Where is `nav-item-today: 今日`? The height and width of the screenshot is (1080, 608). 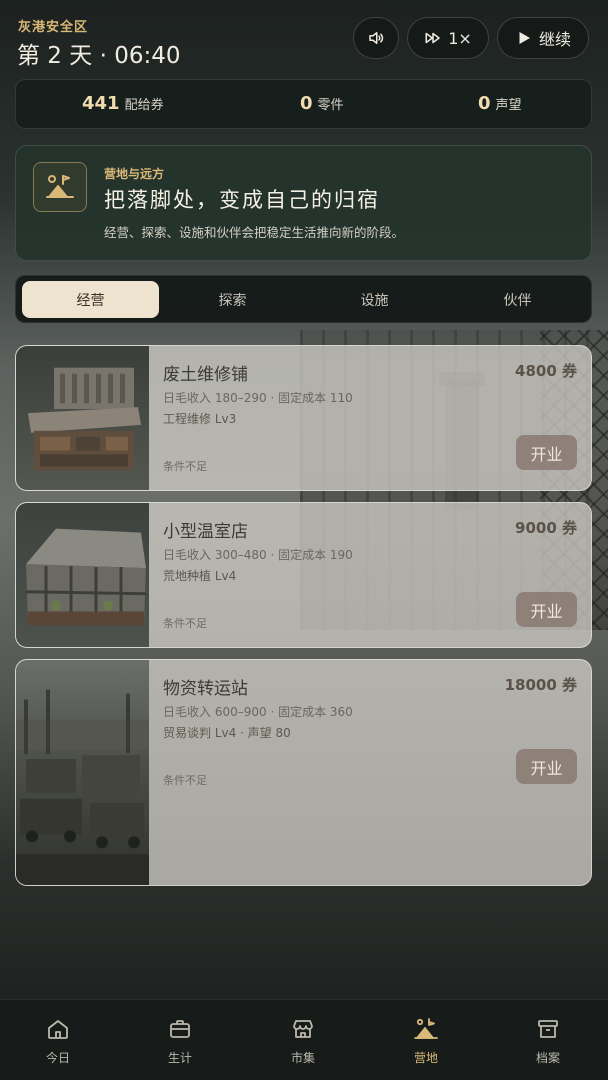
nav-item-today: 今日 is located at coordinates (58, 1041).